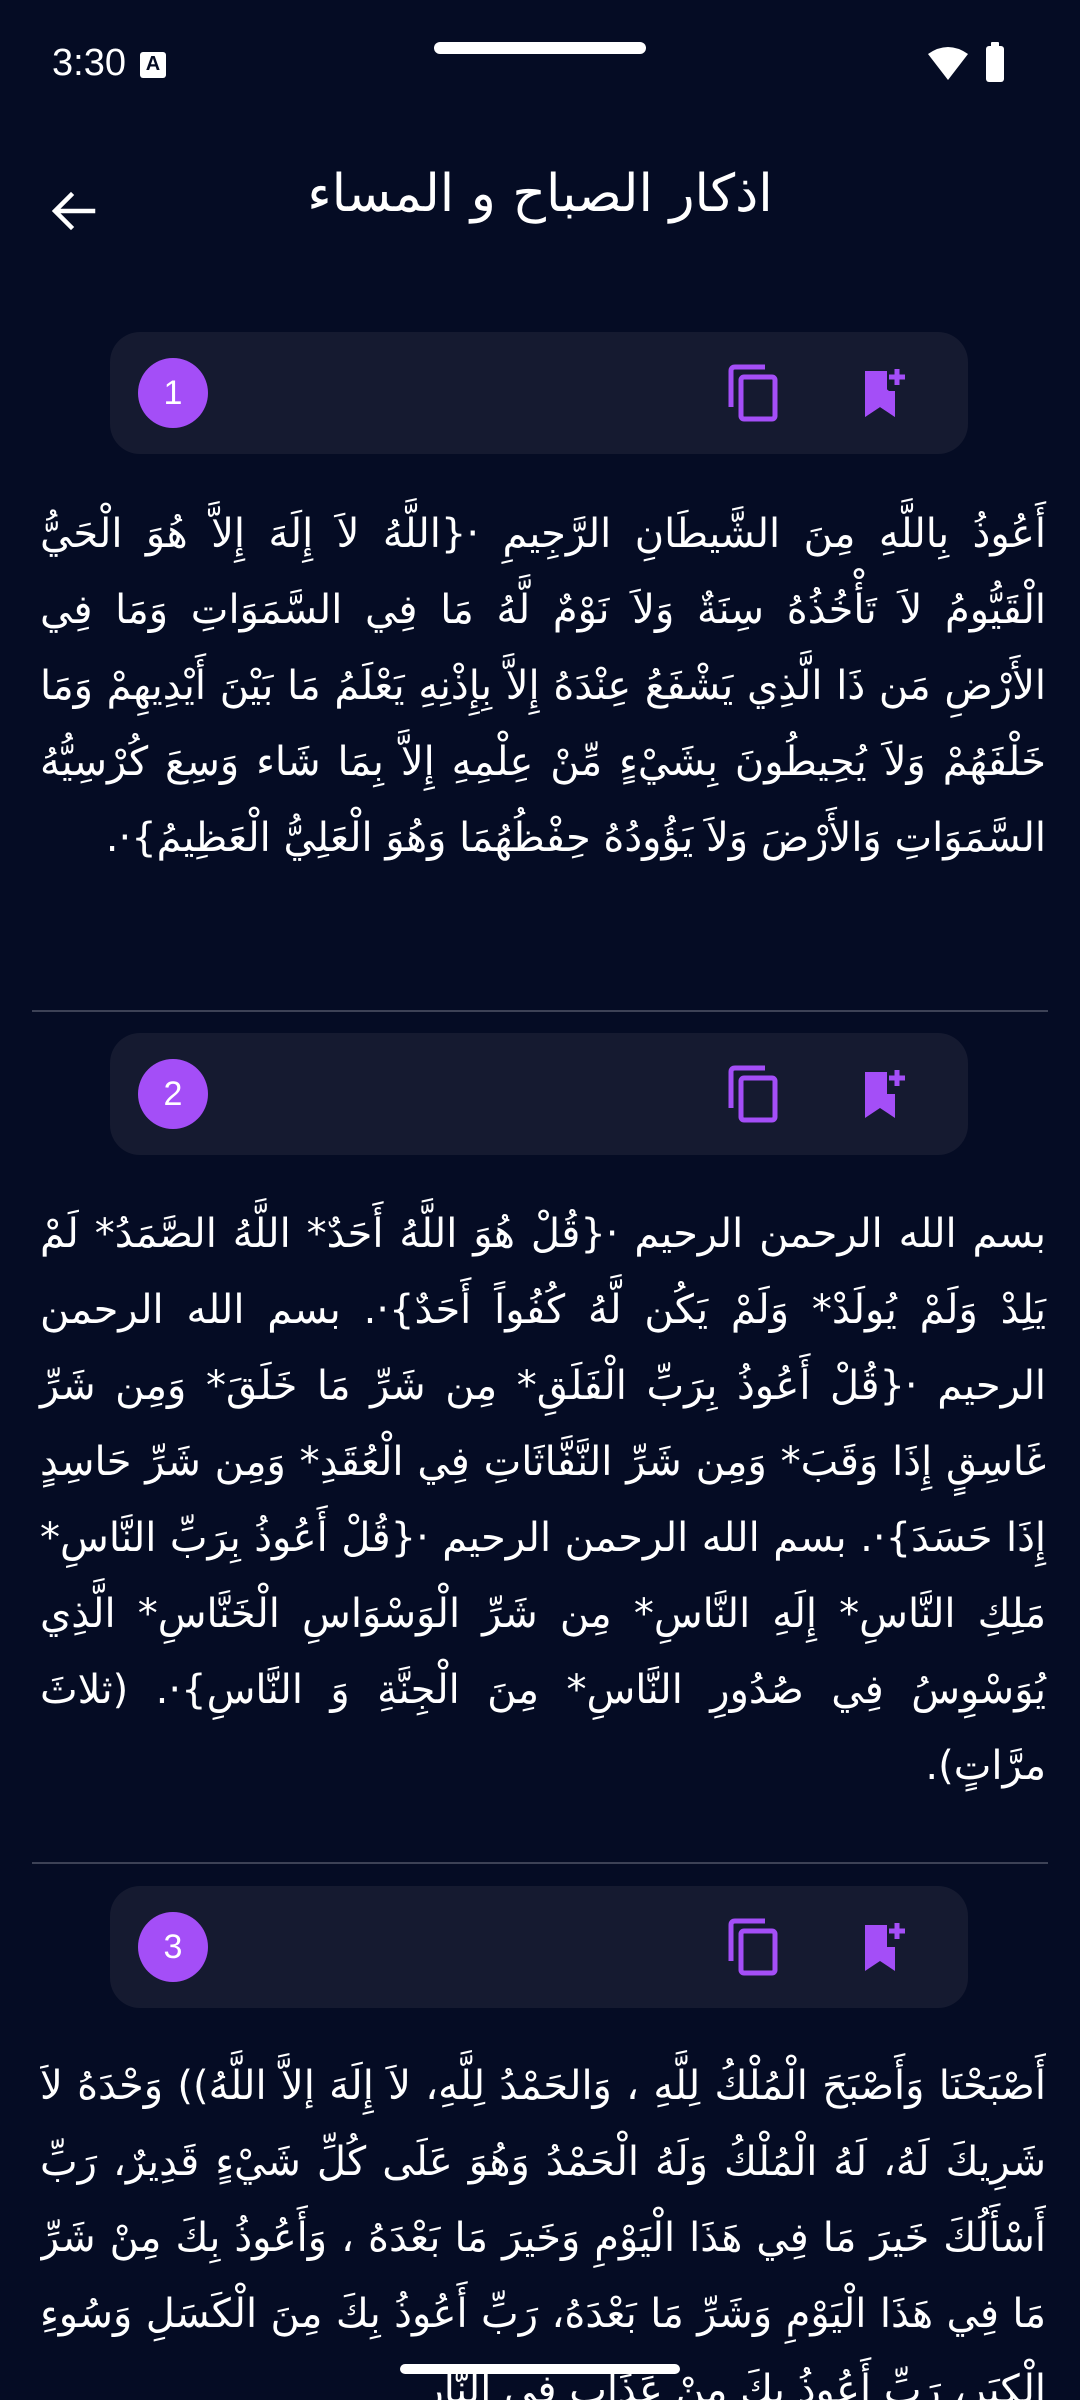 Image resolution: width=1080 pixels, height=2400 pixels. I want to click on status-time: 3:30, so click(89, 63).